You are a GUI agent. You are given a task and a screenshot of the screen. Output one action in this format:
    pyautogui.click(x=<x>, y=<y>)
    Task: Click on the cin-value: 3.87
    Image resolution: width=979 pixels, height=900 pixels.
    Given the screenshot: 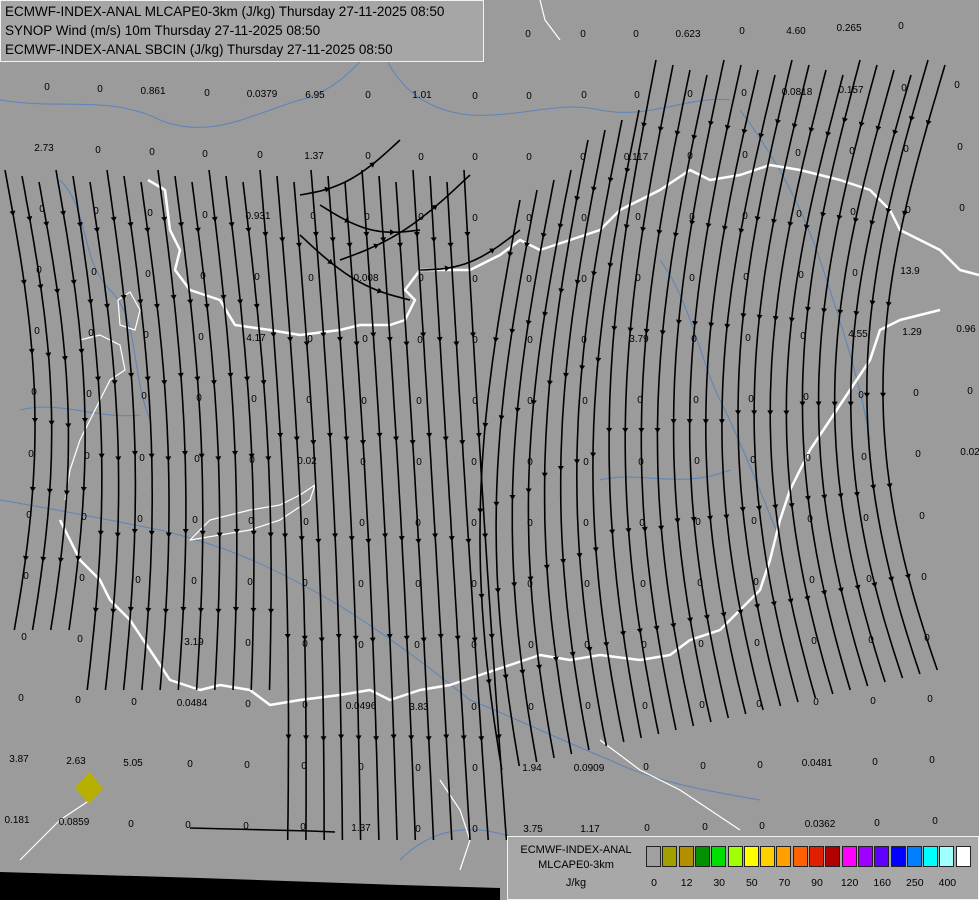 What is the action you would take?
    pyautogui.click(x=19, y=759)
    